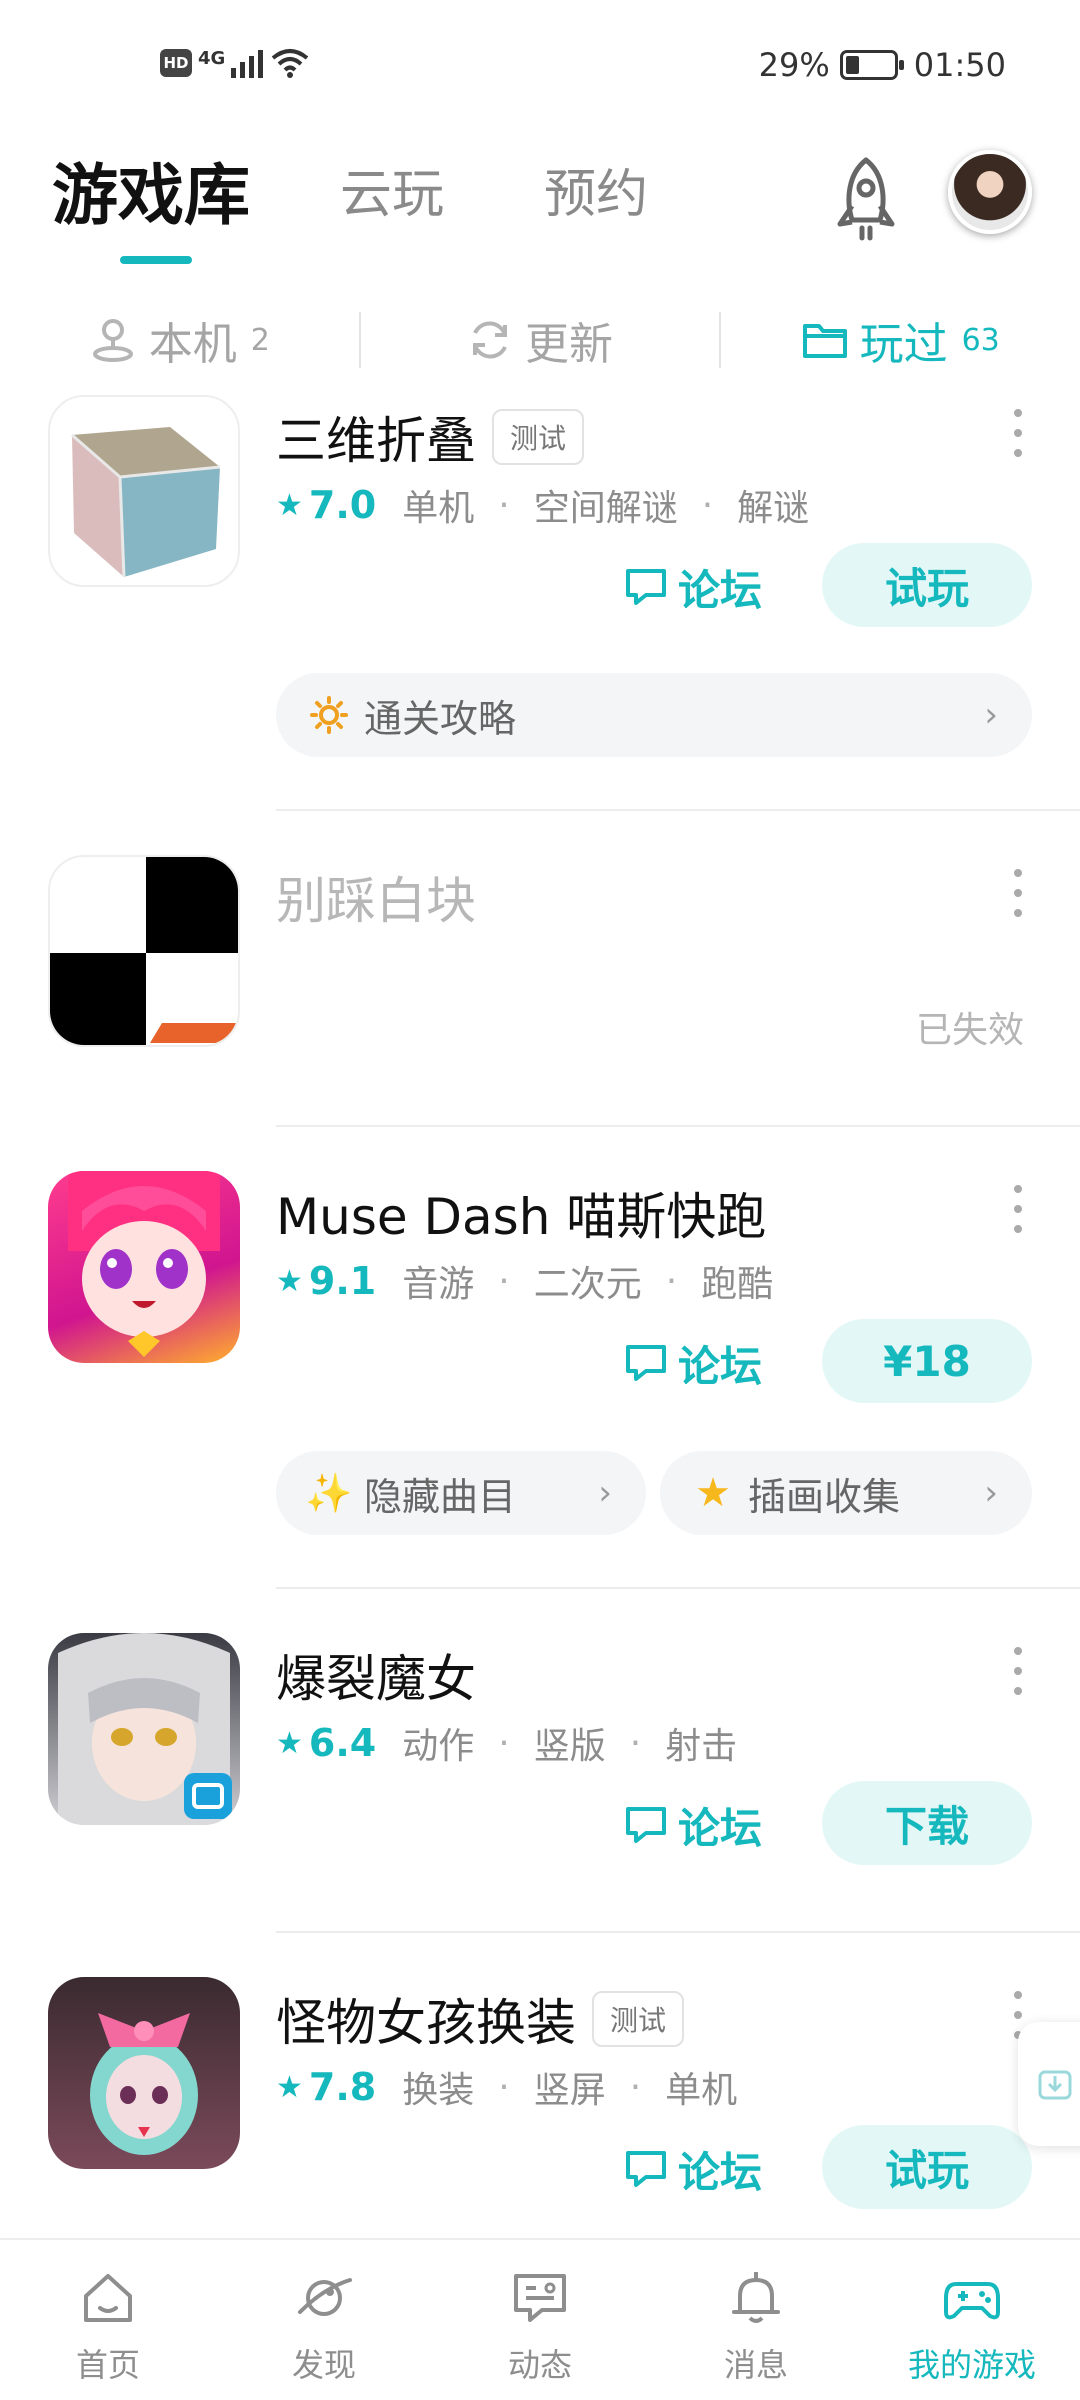 Image resolution: width=1080 pixels, height=2400 pixels. Describe the element at coordinates (107, 2365) in the screenshot. I see `nav-label: 首页` at that location.